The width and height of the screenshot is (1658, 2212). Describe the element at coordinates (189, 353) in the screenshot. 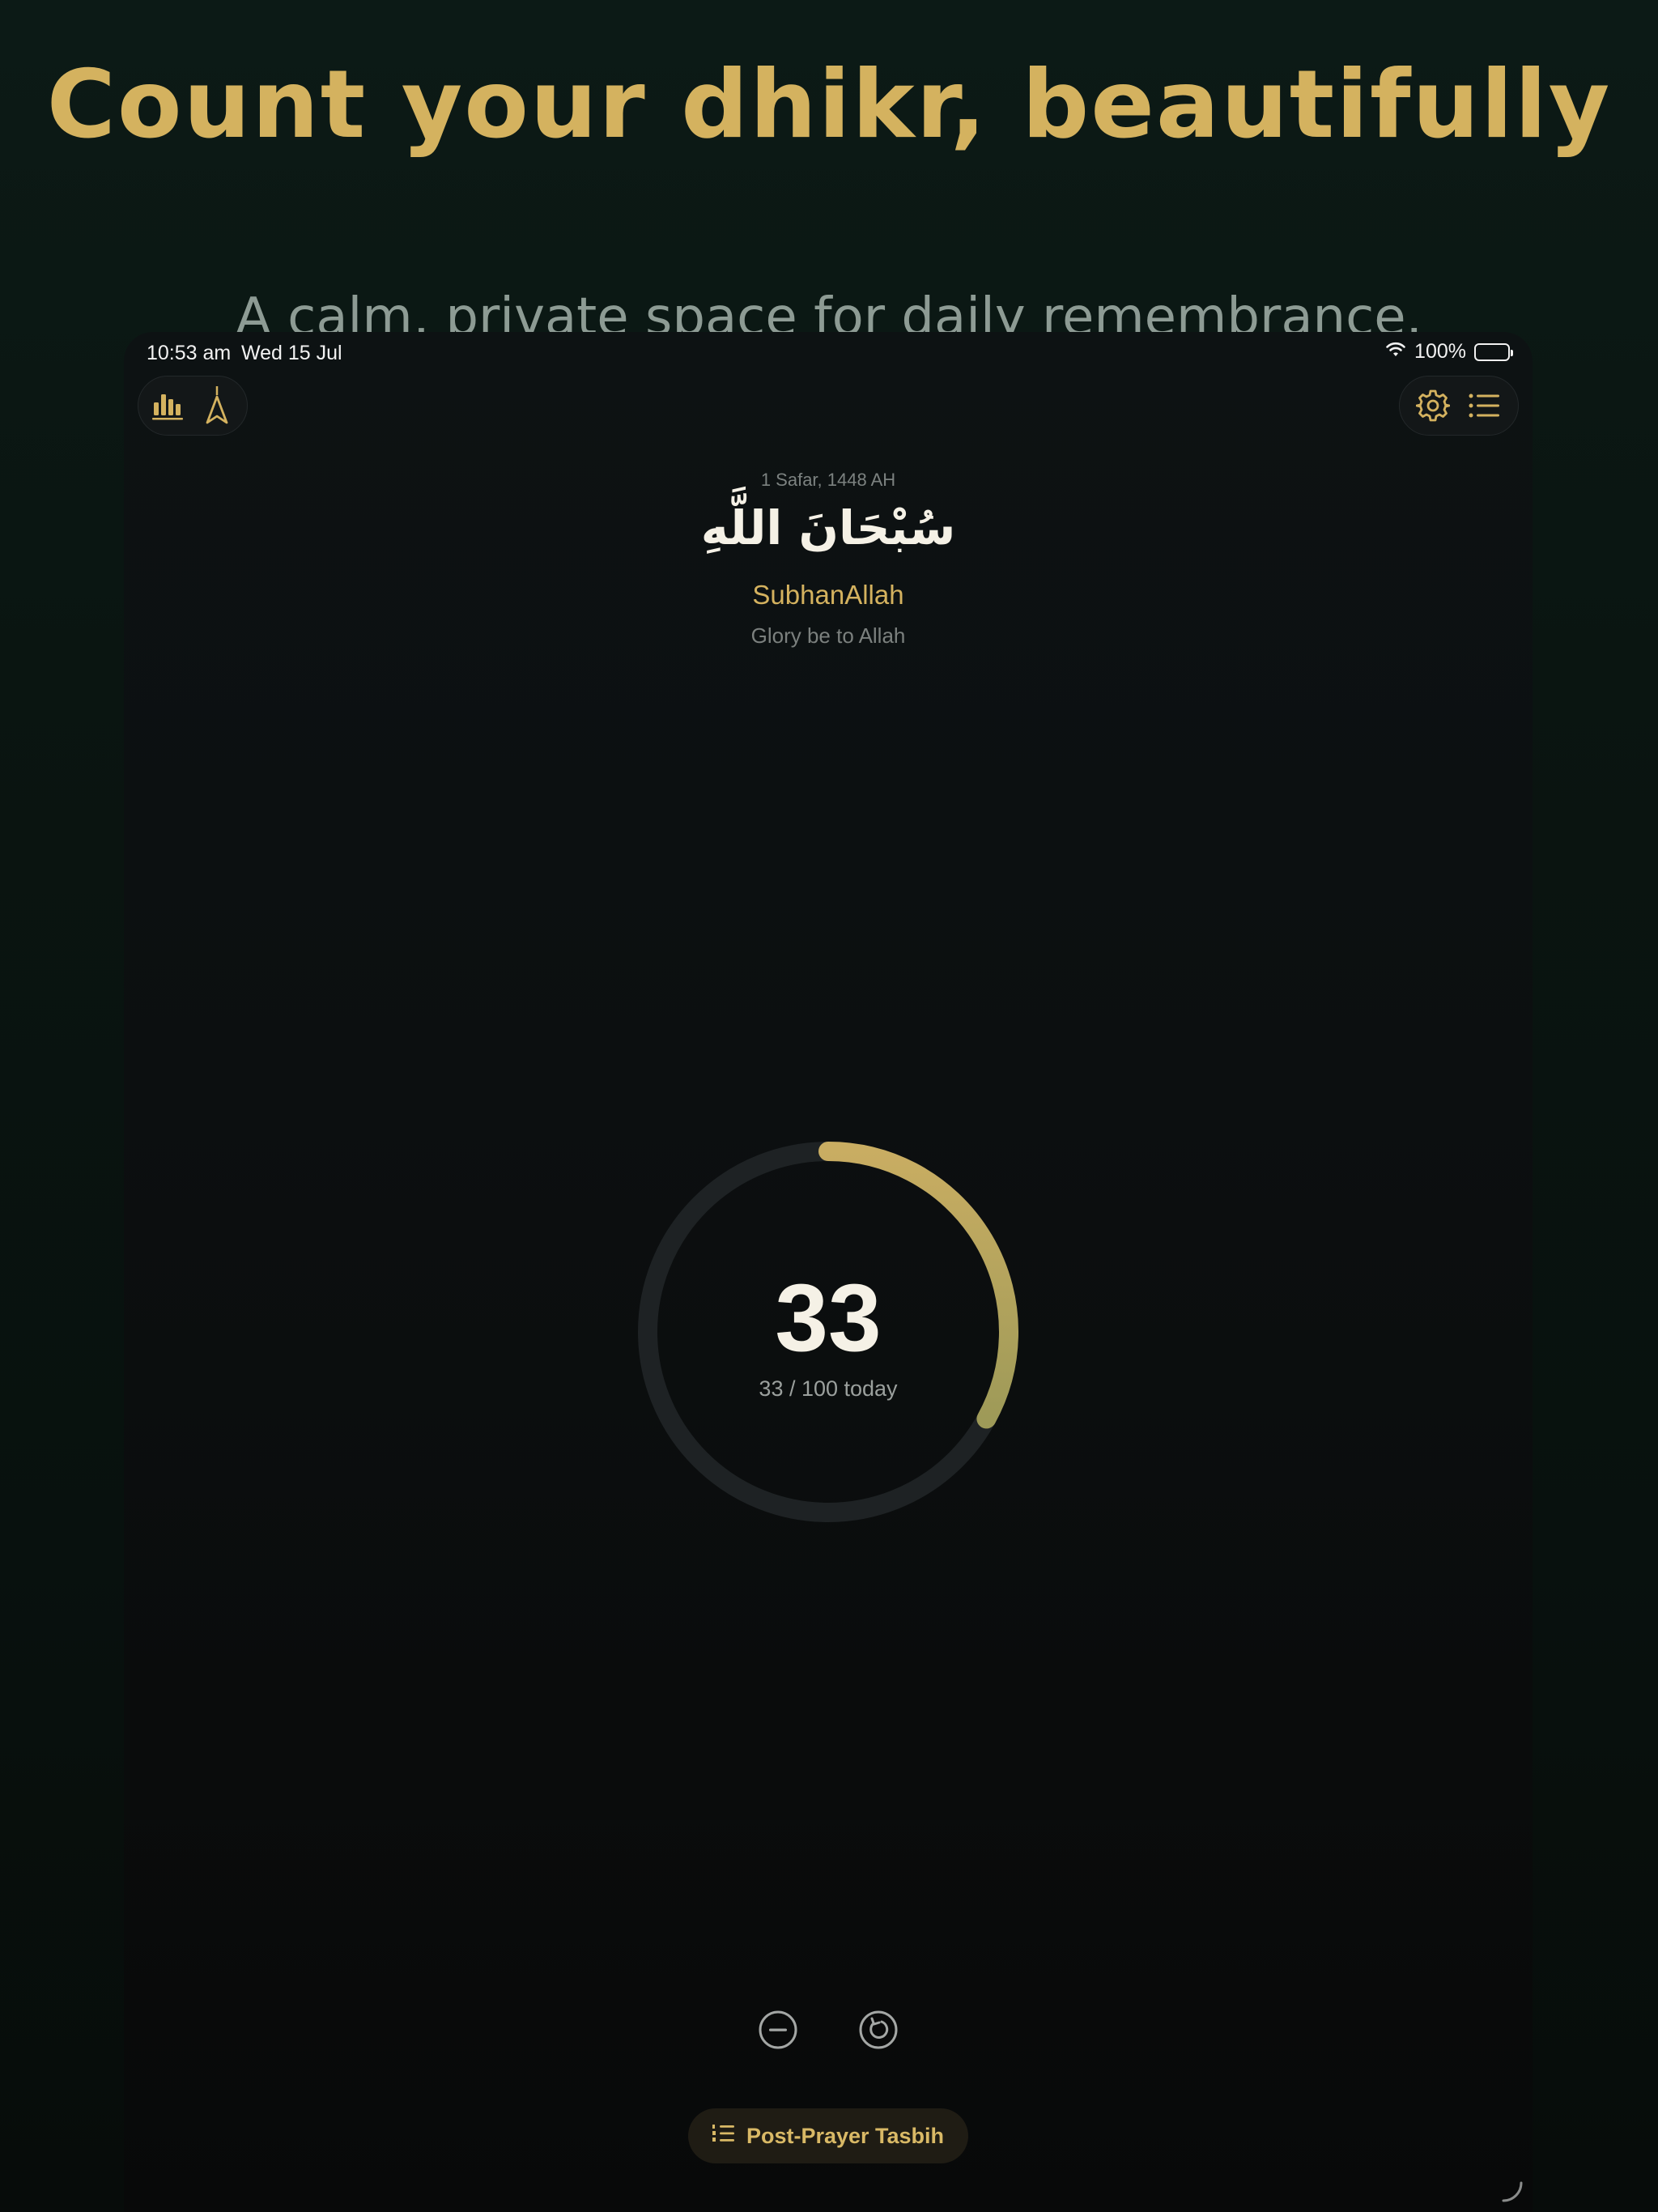

I see `status-time: 10:53 am` at that location.